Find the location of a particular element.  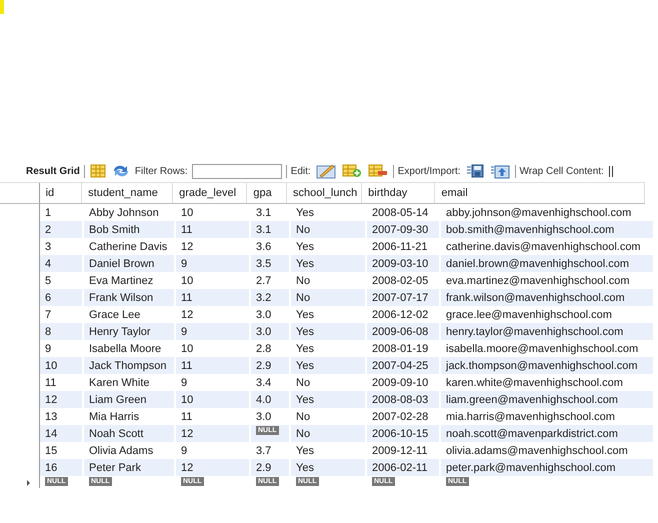

table-cell-text: eva.martinez@mavenhighschool.com is located at coordinates (538, 281).